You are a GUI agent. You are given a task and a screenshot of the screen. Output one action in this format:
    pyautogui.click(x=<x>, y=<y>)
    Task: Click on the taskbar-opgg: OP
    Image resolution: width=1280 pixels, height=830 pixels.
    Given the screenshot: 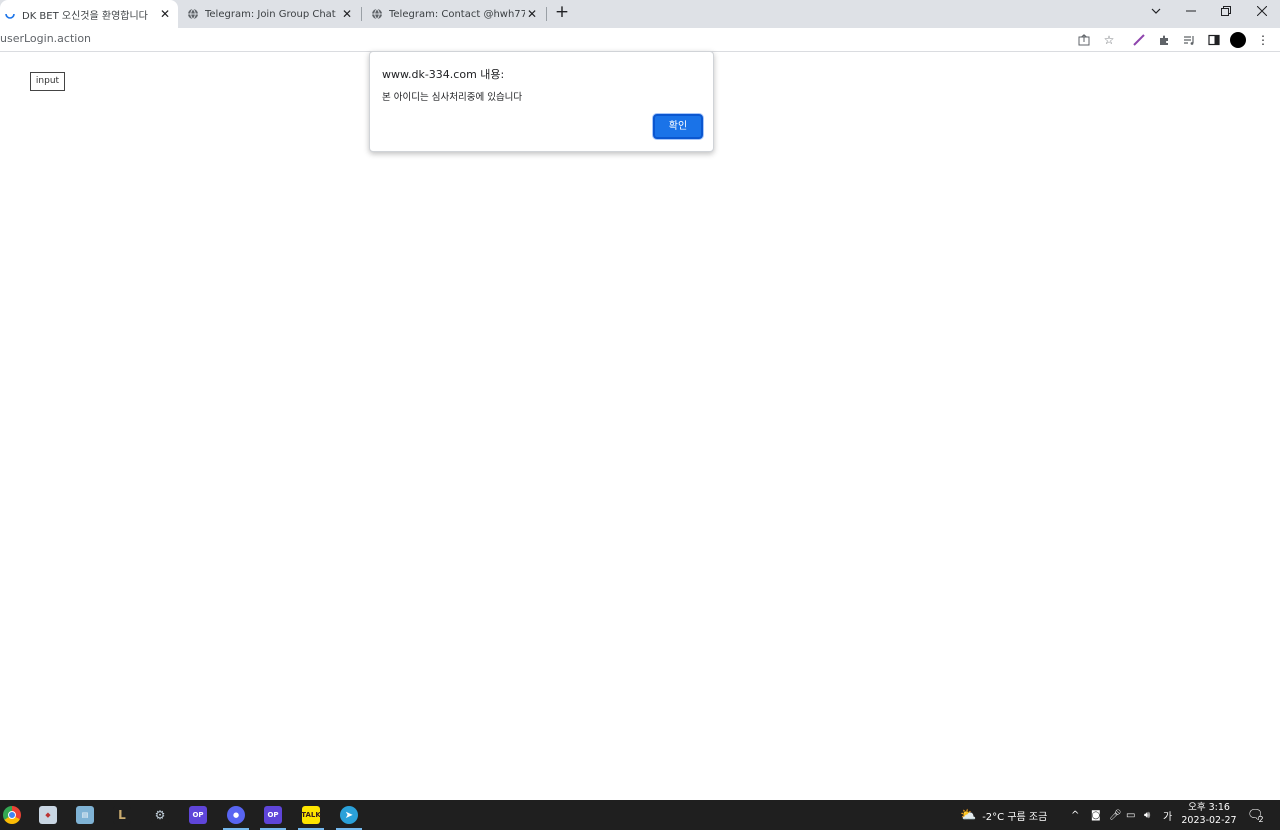 What is the action you would take?
    pyautogui.click(x=198, y=815)
    